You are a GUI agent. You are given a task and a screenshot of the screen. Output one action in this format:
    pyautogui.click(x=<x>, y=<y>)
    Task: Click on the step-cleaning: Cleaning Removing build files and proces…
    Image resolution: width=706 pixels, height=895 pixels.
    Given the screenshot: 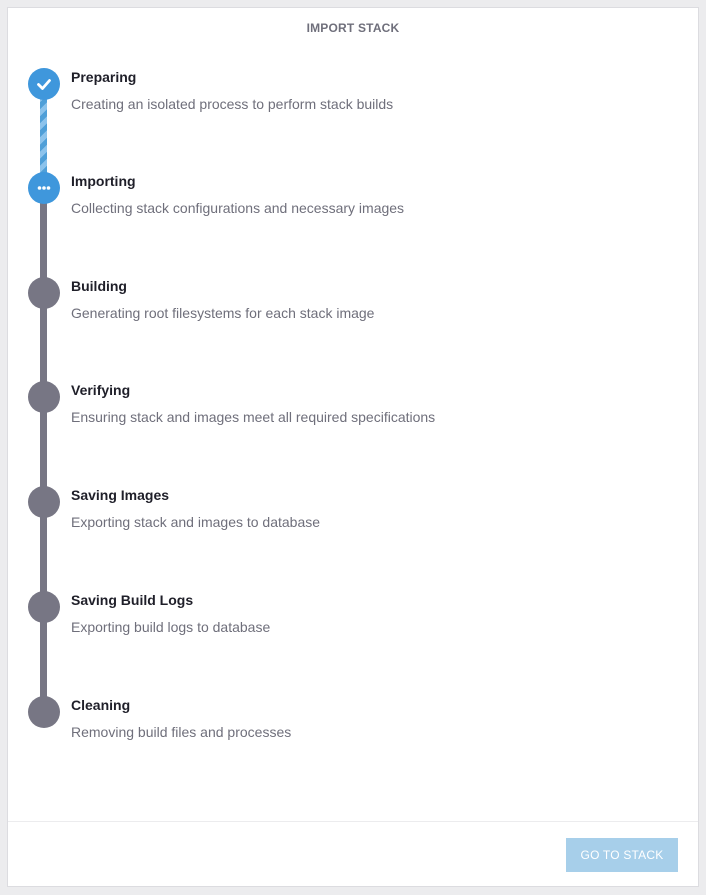 What is the action you would take?
    pyautogui.click(x=353, y=726)
    